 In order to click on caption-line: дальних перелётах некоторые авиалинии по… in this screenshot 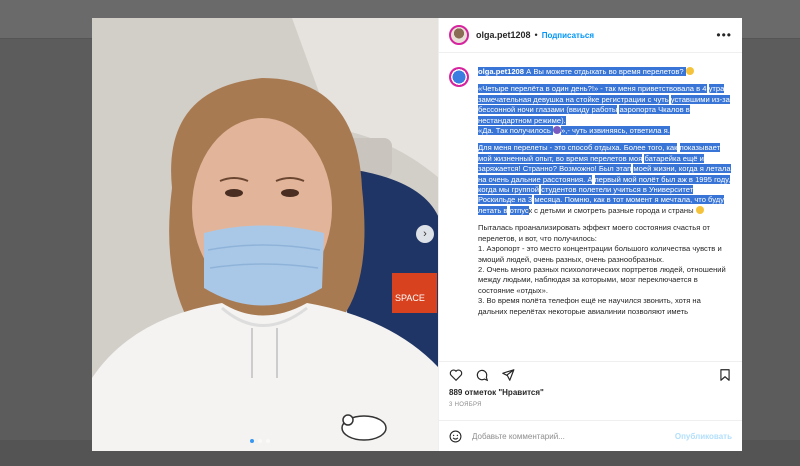, I will do `click(583, 311)`.